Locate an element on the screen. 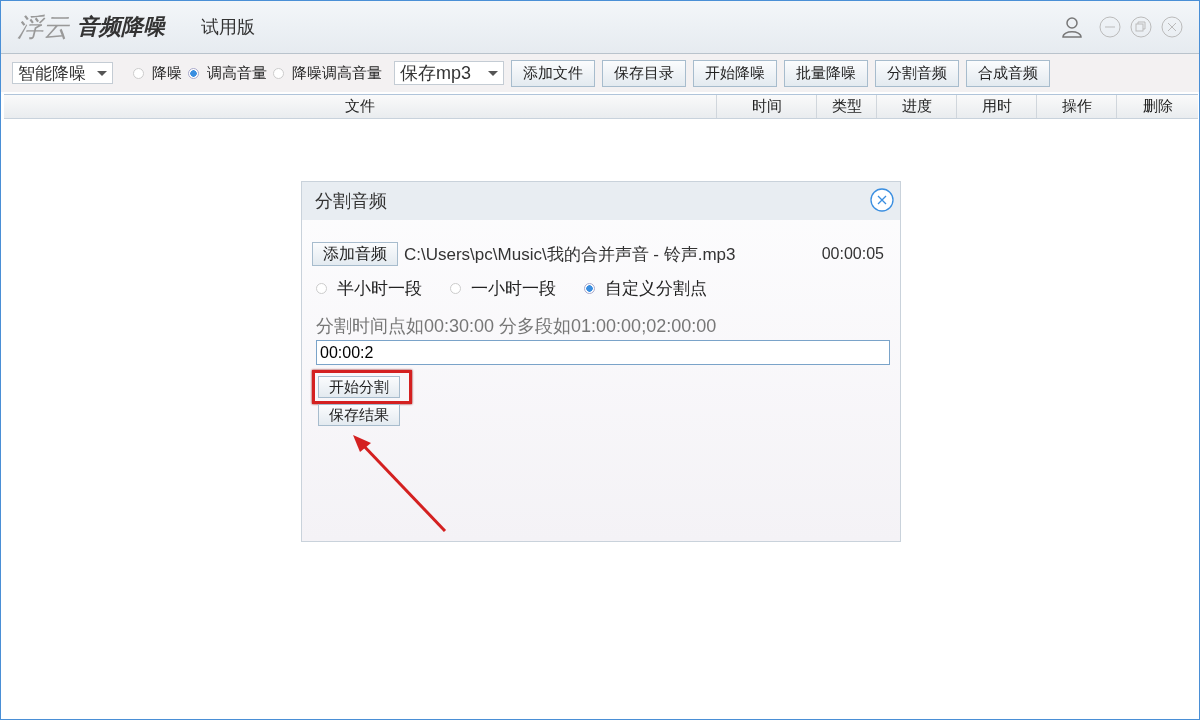 The height and width of the screenshot is (720, 1200). toolbar-button: 批量降噪 is located at coordinates (826, 73).